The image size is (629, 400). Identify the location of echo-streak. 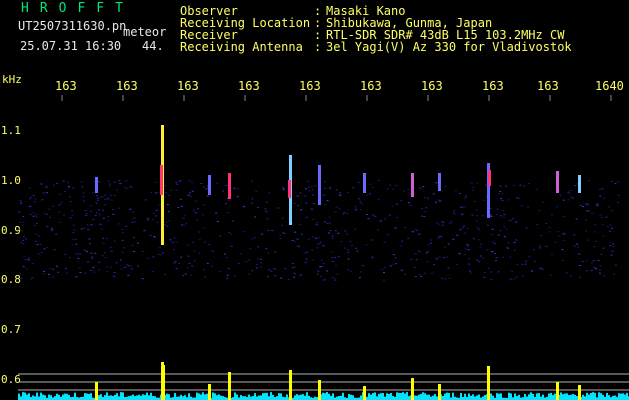
(489, 178).